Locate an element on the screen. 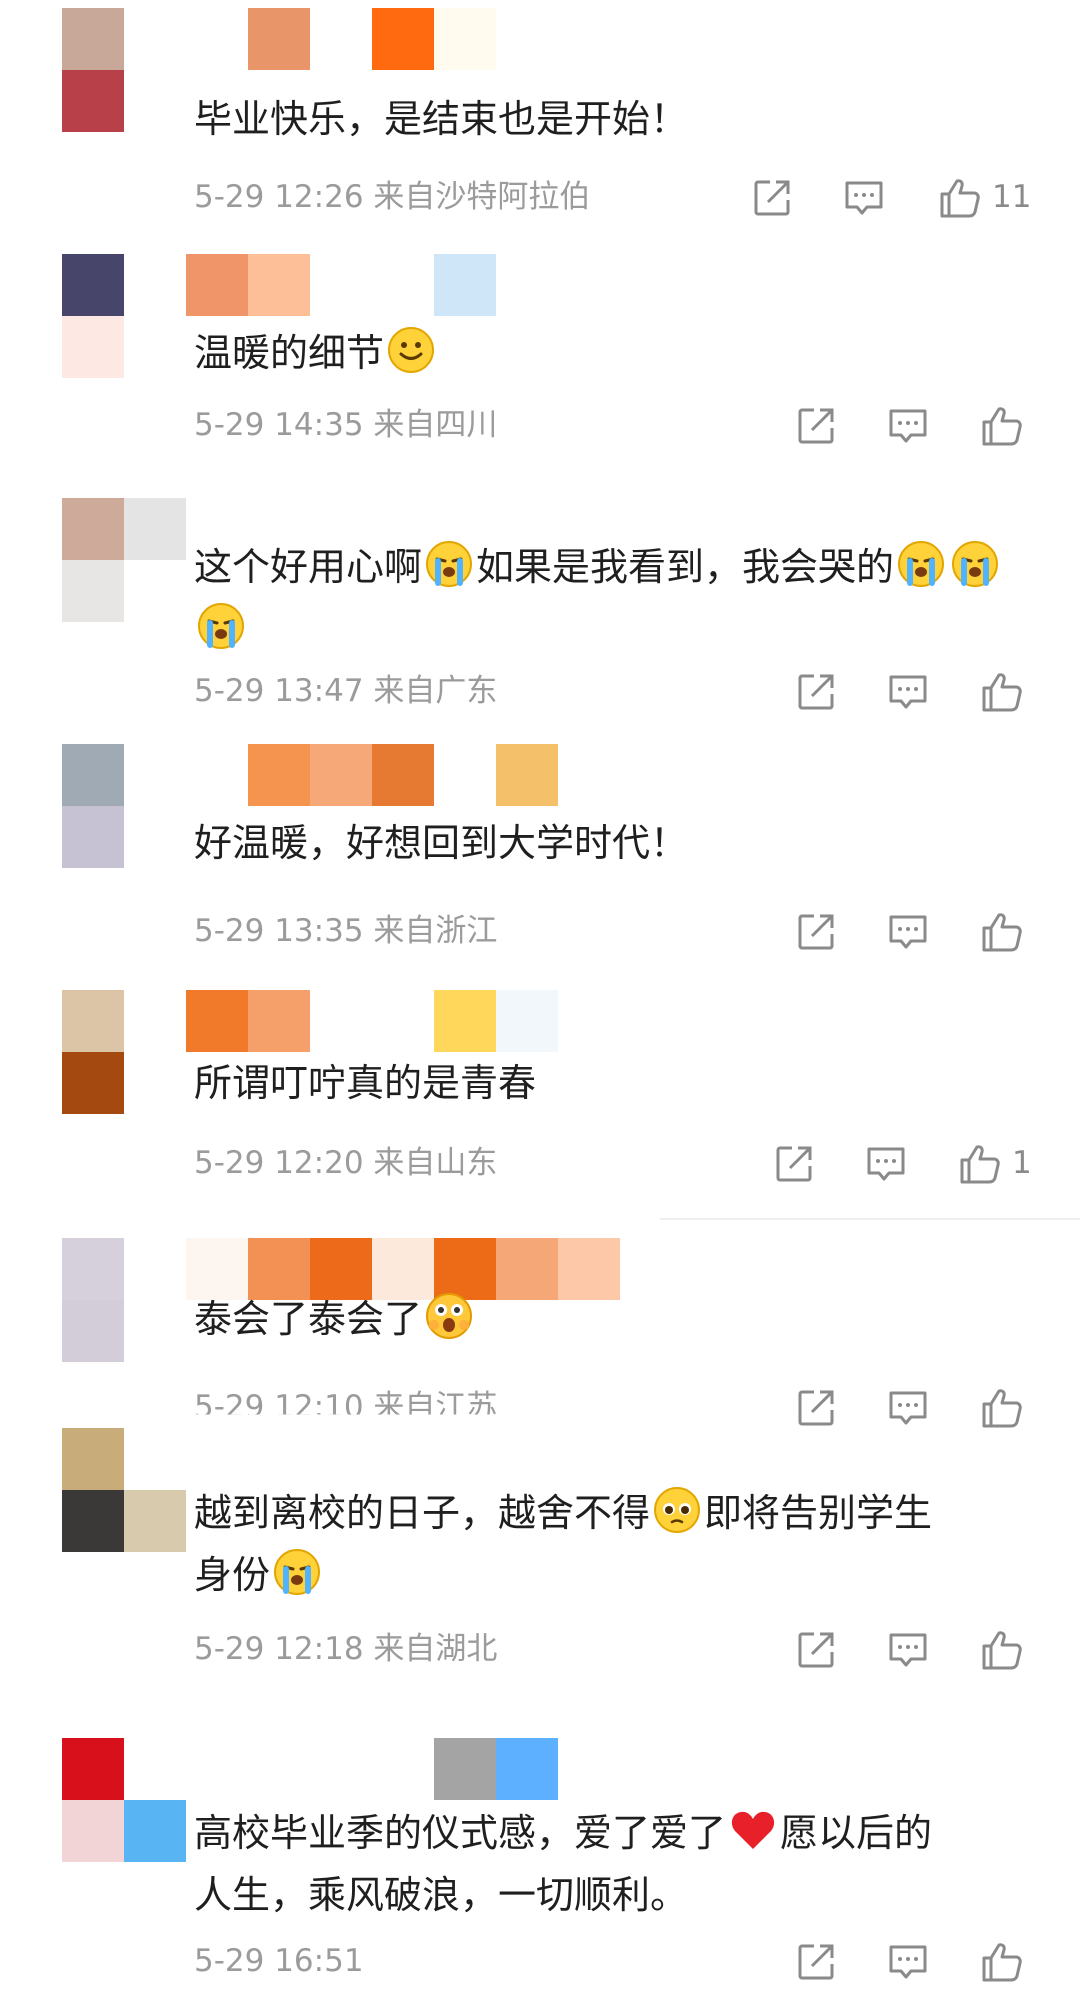 The image size is (1080, 1990). comment-text: 泰会了泰会了 is located at coordinates (612, 1319).